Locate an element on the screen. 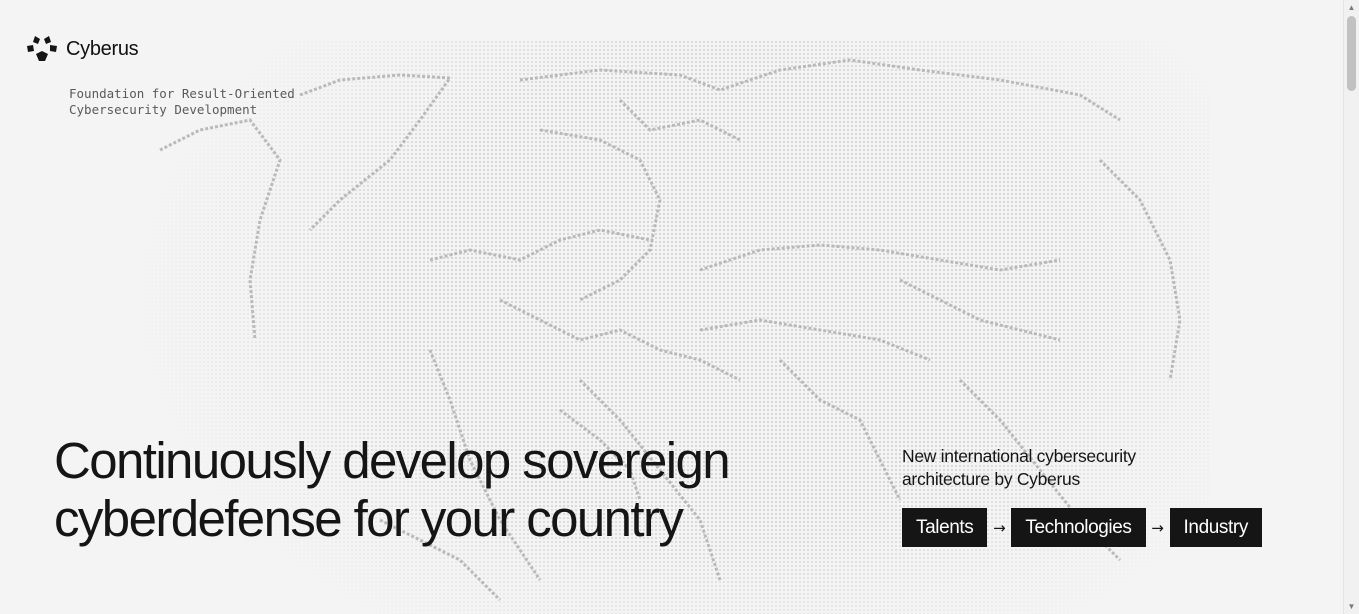 The image size is (1359, 614). cyberus-logo: Cyberus is located at coordinates (82, 49).